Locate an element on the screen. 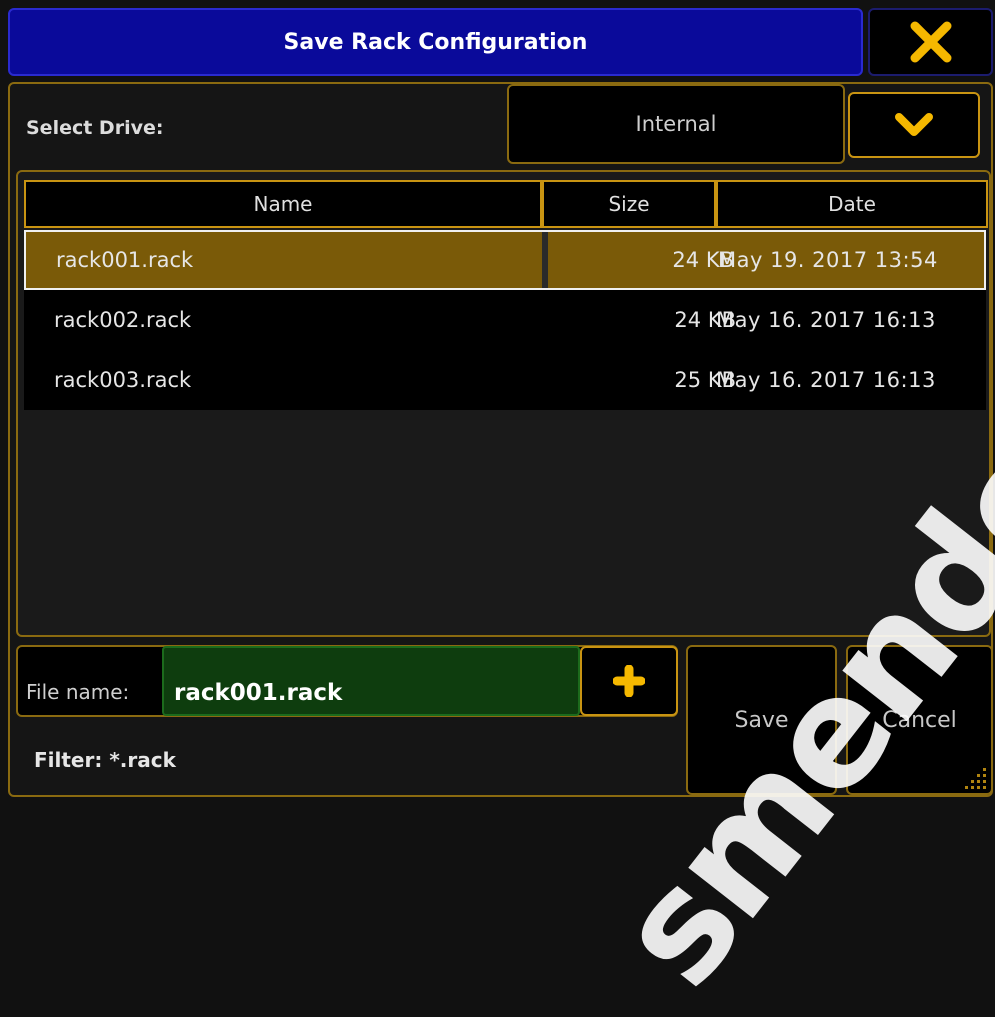 This screenshot has width=995, height=1017. close-x-icon is located at coordinates (930, 42).